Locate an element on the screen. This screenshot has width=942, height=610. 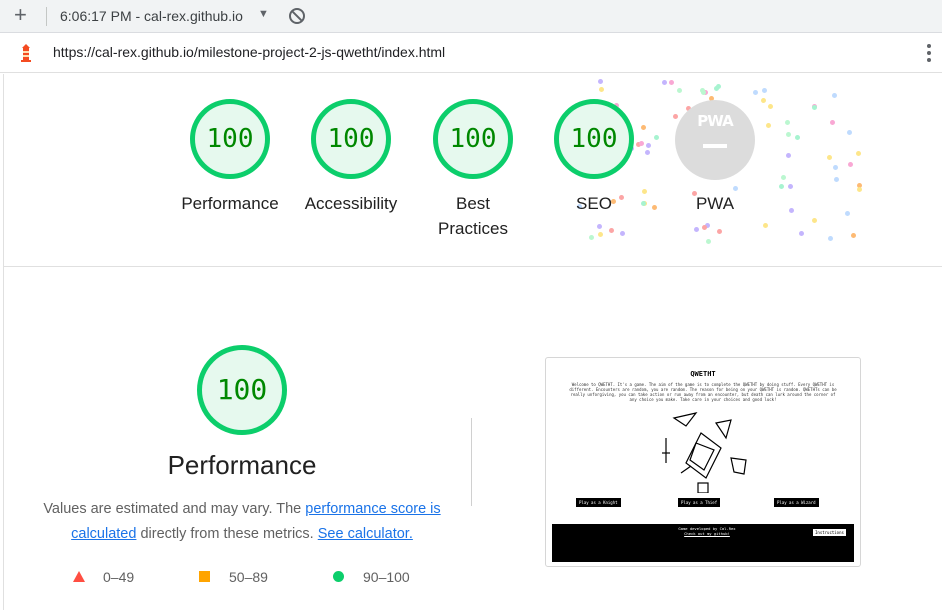
footer-line2: Check out my github! is located at coordinates (707, 533).